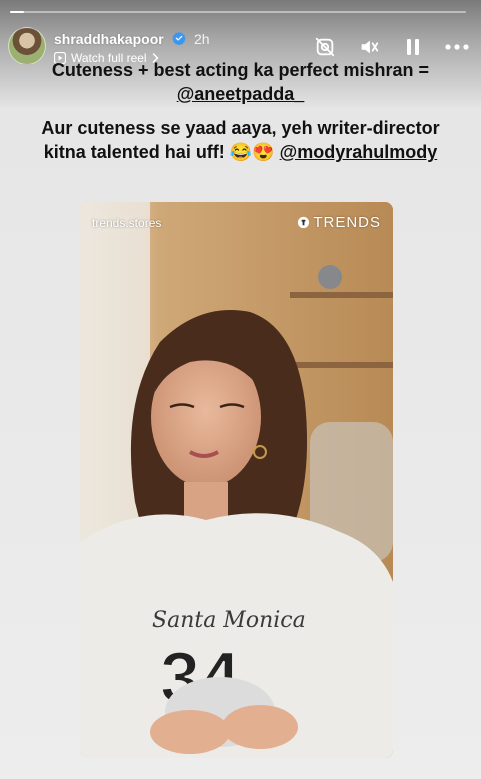 The width and height of the screenshot is (481, 779). Describe the element at coordinates (127, 223) in the screenshot. I see `video-watermark-handle: trends.stores` at that location.